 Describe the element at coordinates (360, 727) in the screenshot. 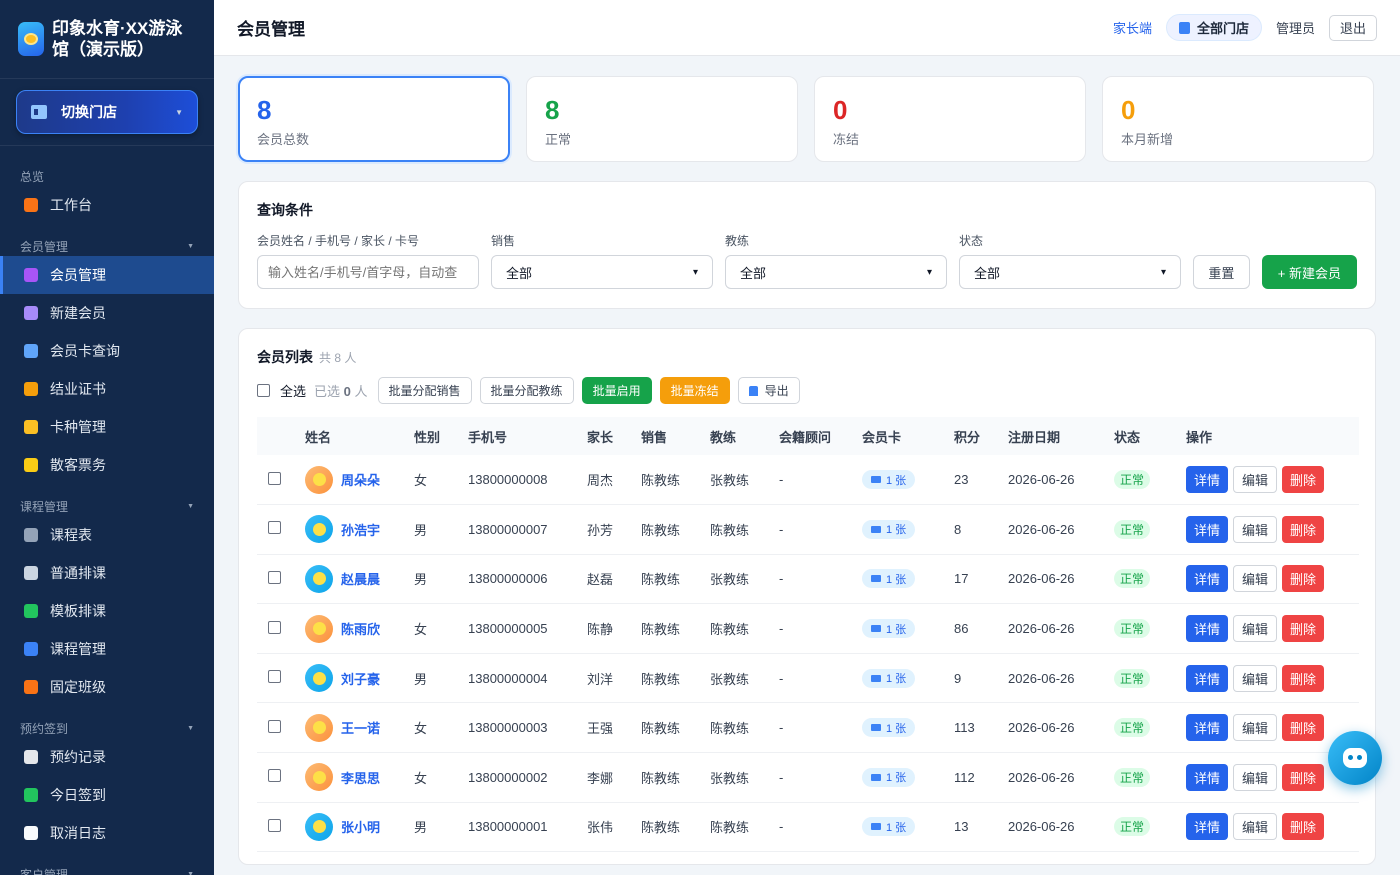

I see `member-name-link: 王一诺` at that location.